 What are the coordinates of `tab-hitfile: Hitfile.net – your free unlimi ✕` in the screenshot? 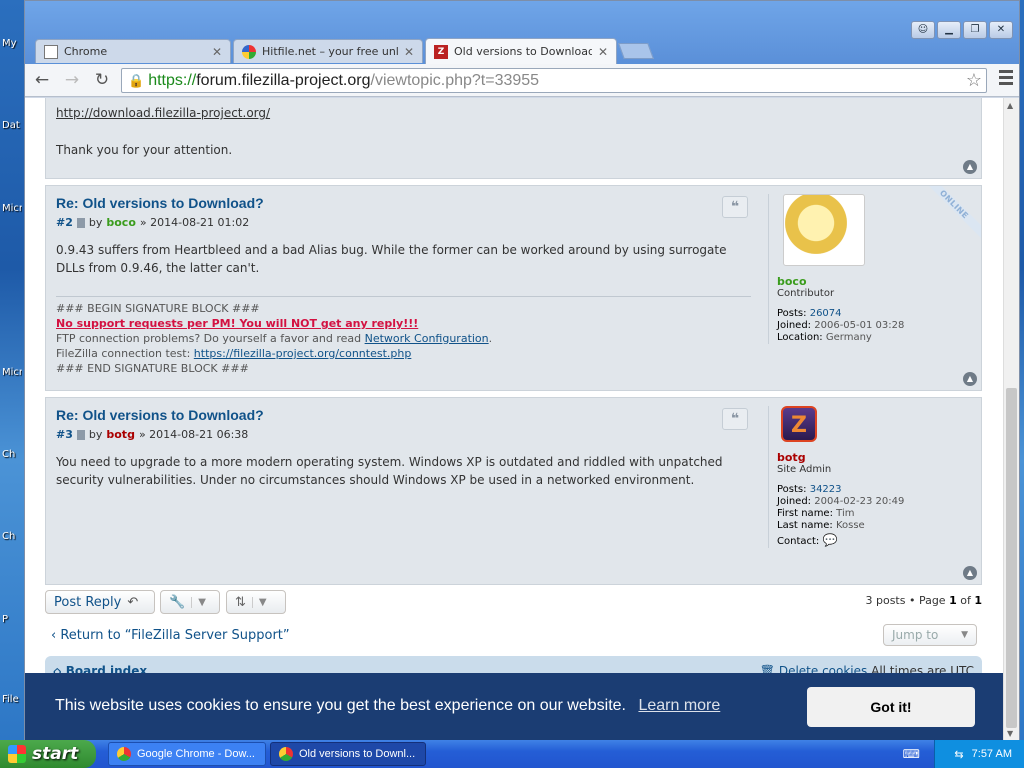 It's located at (328, 51).